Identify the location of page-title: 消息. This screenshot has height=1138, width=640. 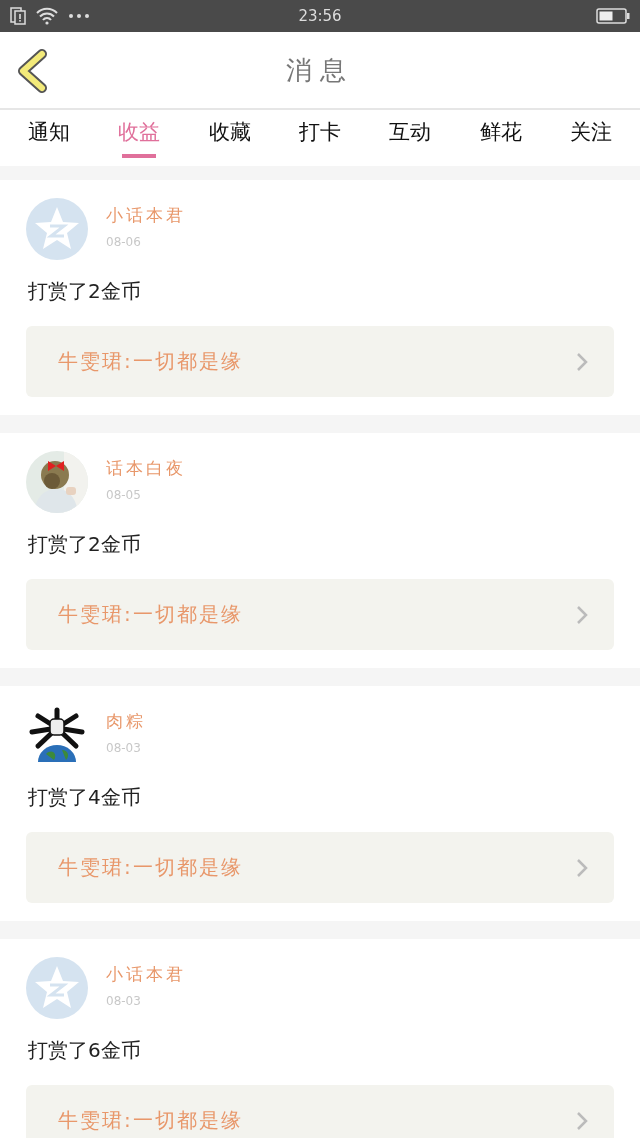
(320, 70).